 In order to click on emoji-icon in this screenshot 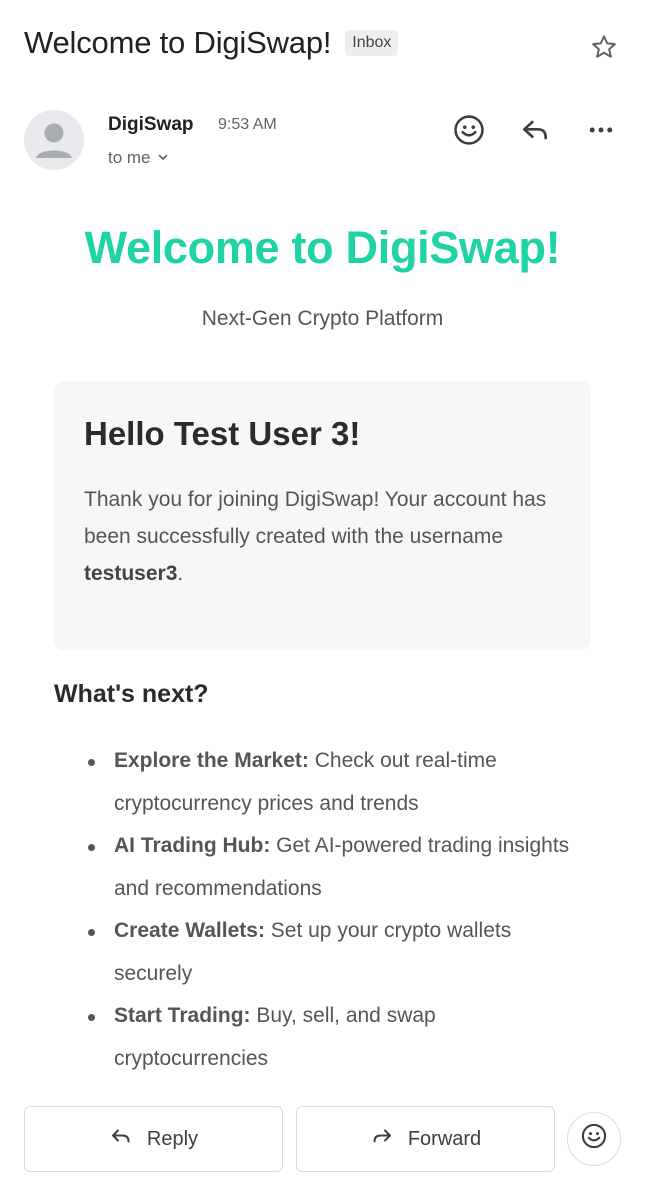, I will do `click(594, 1139)`.